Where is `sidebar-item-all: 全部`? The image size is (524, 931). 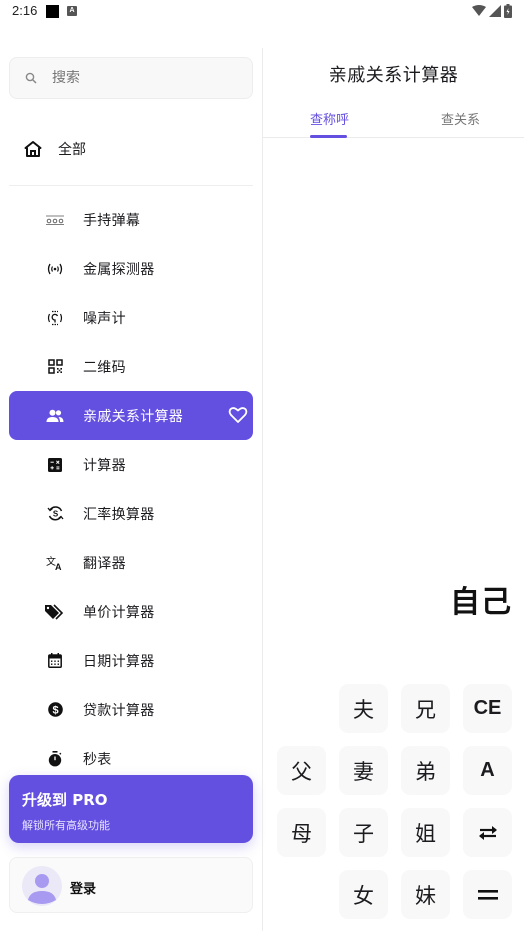
sidebar-item-all: 全部 is located at coordinates (131, 149).